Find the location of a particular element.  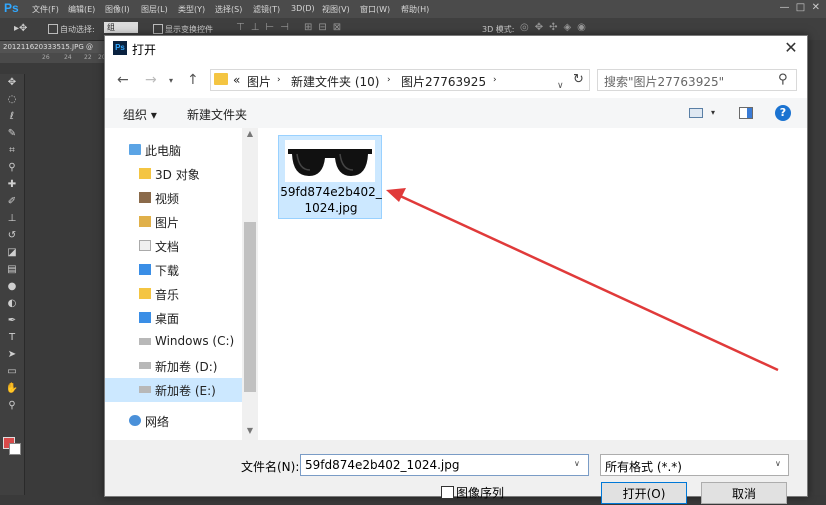

move-tool-icon: ✥ is located at coordinates (12, 82).